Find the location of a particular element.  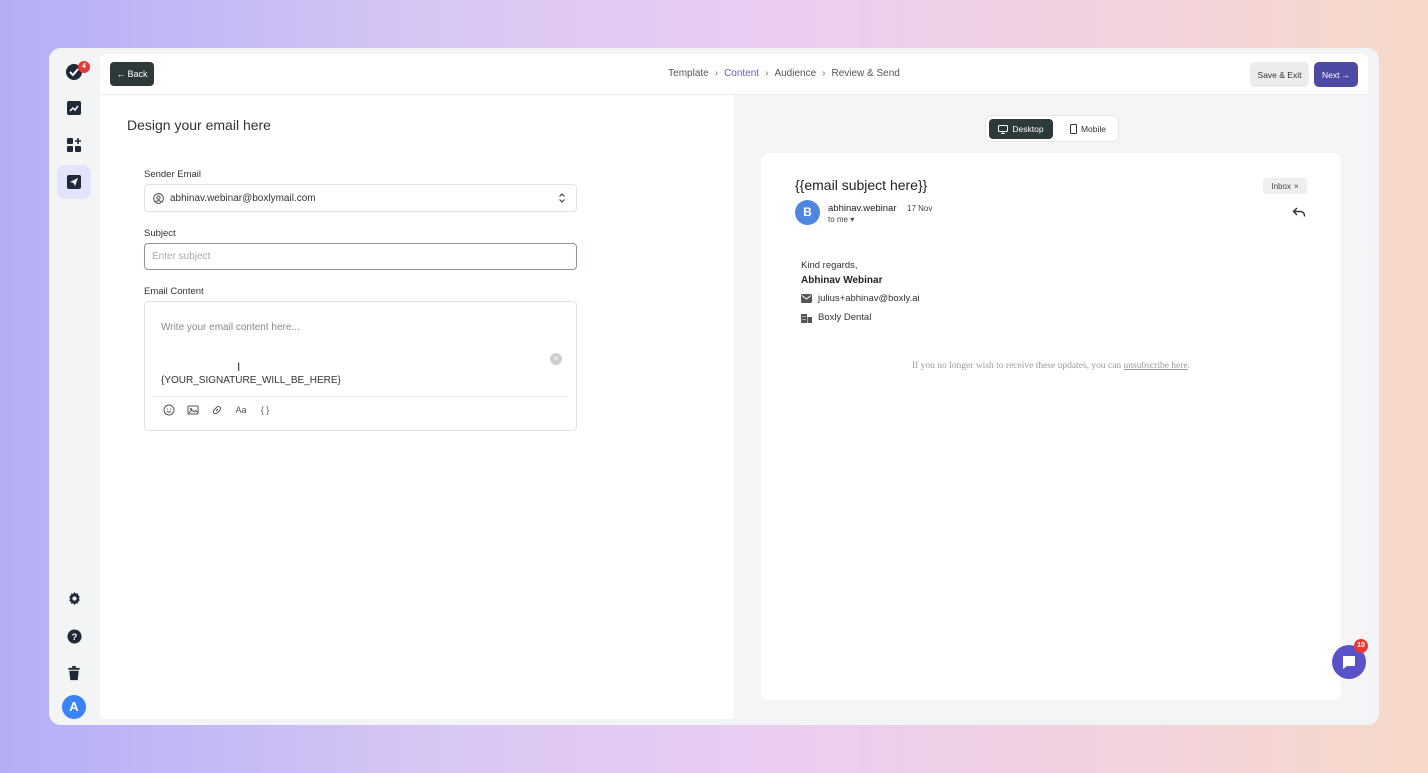

apps-add-icon is located at coordinates (74, 145).